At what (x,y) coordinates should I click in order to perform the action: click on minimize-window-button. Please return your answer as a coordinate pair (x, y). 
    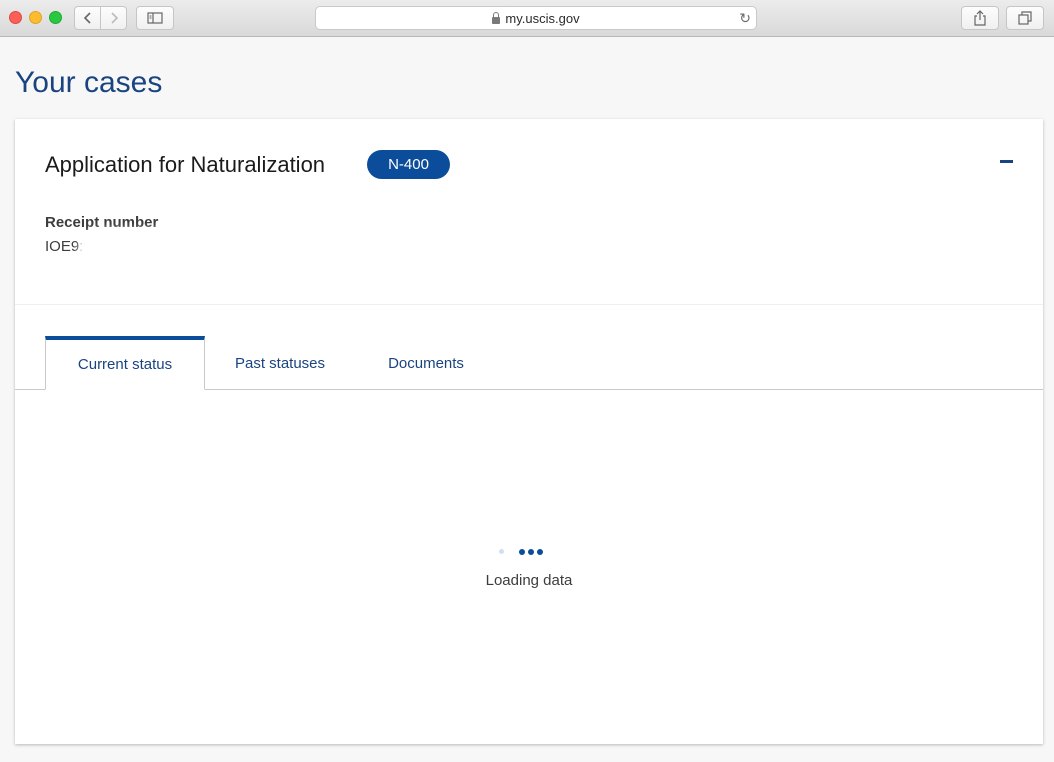
    Looking at the image, I should click on (35, 17).